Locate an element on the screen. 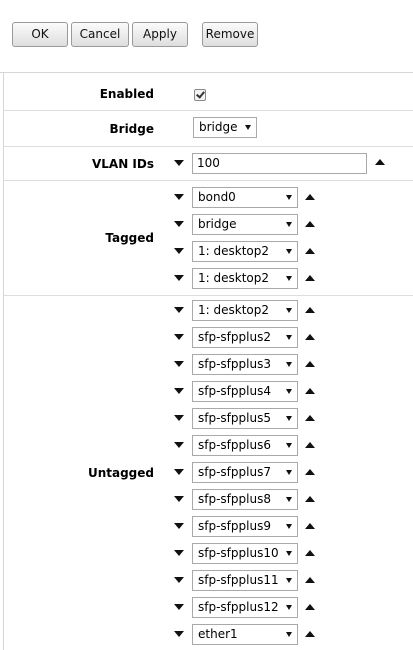 Image resolution: width=413 pixels, height=650 pixels. cancel-button: Cancel is located at coordinates (100, 34).